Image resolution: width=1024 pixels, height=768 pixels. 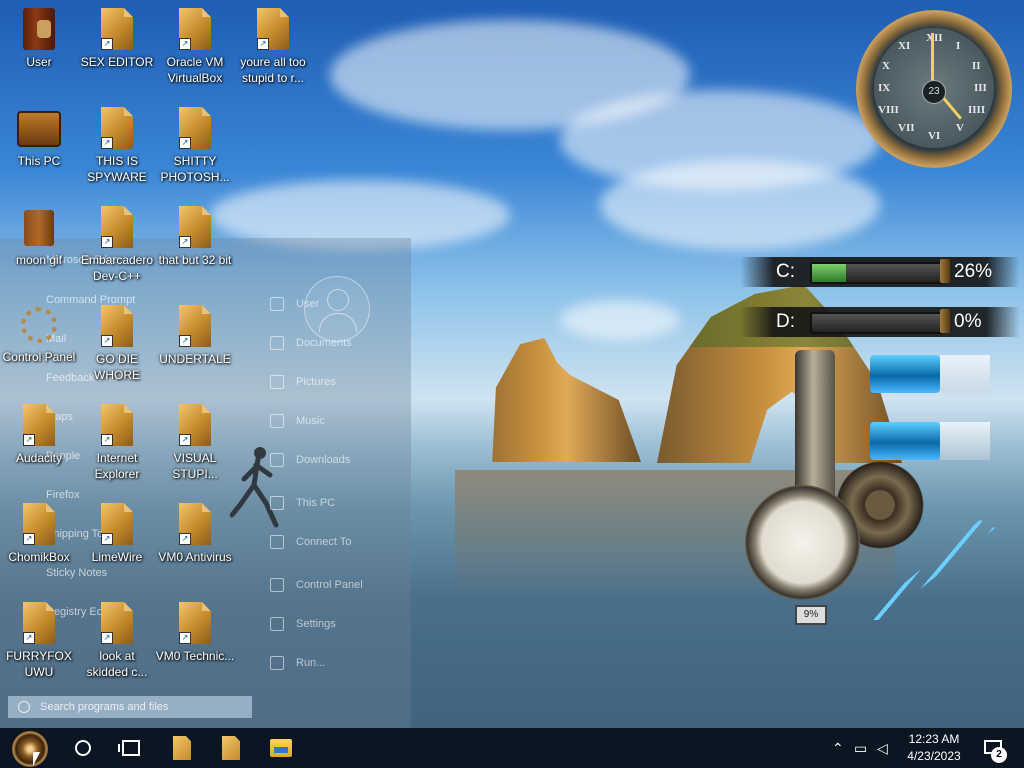 I want to click on drive-percent: 0%, so click(x=968, y=321).